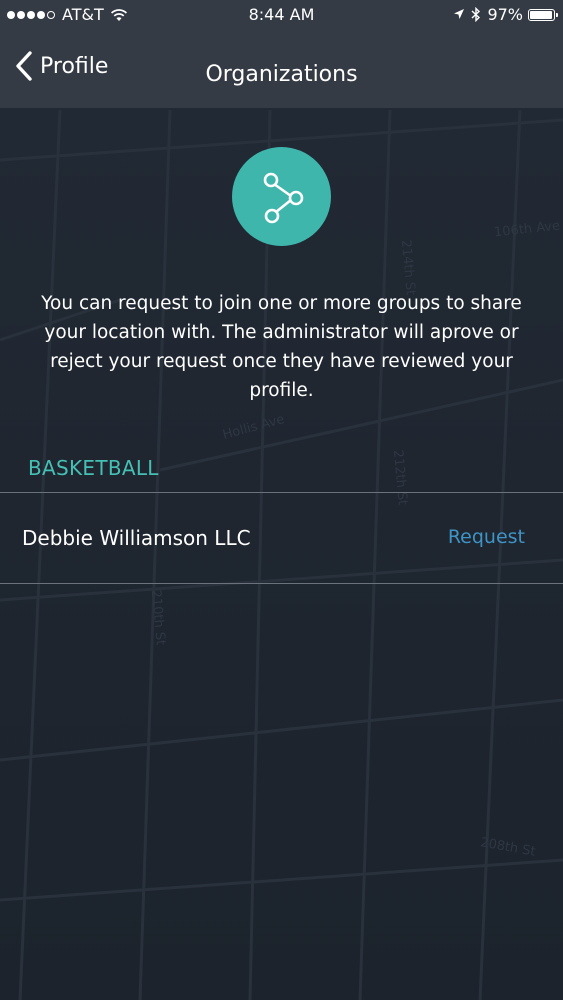 This screenshot has height=1000, width=563. I want to click on divider, so click(281, 583).